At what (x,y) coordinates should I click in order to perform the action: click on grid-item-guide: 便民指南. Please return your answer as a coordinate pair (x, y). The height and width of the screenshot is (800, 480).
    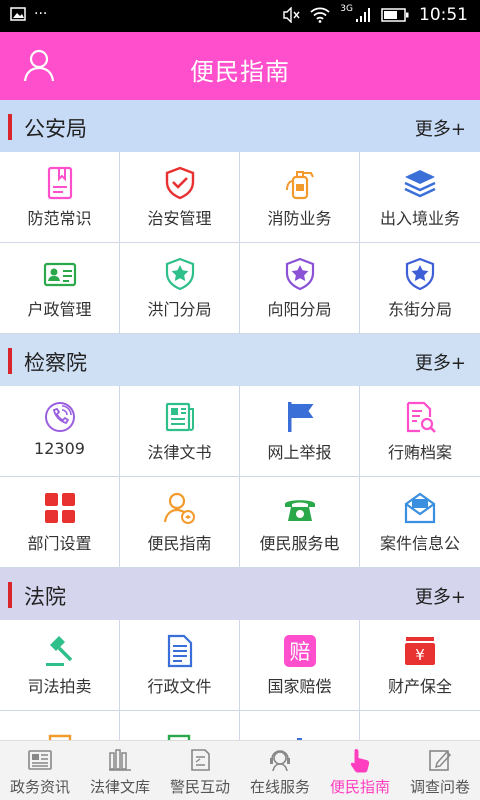
    Looking at the image, I should click on (180, 522).